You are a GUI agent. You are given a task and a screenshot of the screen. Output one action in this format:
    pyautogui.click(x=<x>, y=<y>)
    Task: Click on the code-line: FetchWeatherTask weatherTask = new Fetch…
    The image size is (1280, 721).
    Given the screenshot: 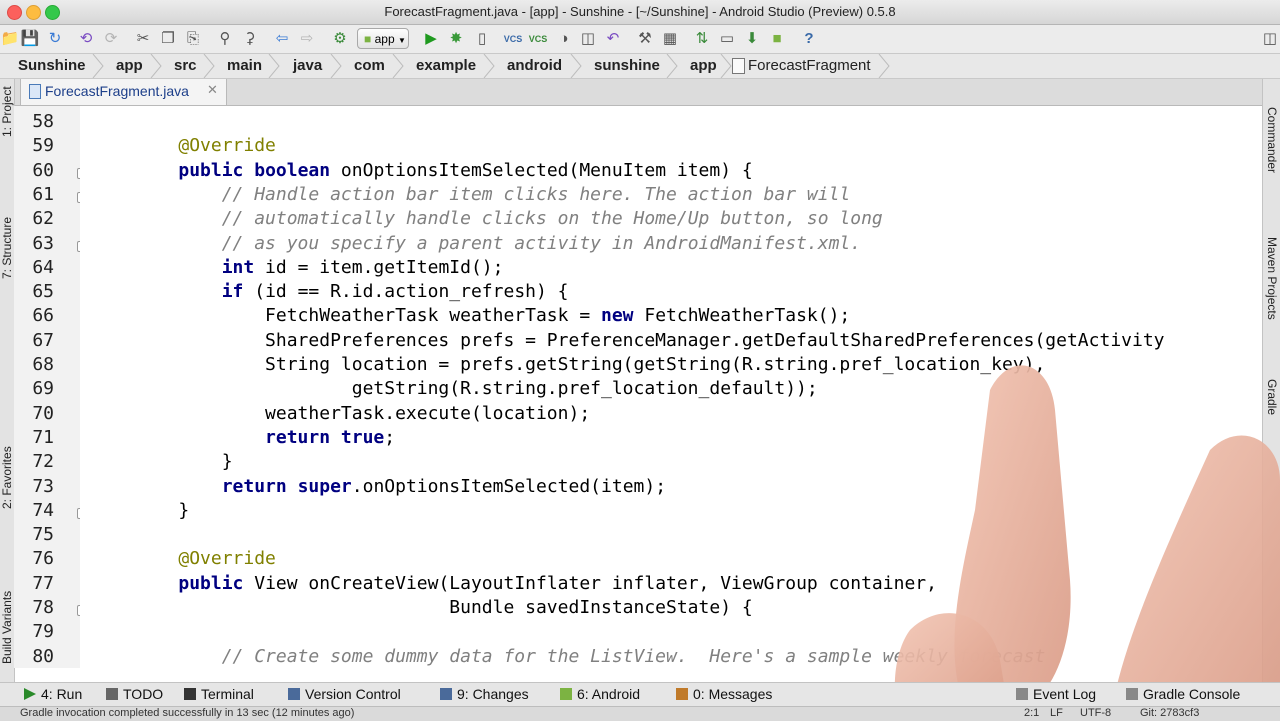 What is the action you would take?
    pyautogui.click(x=492, y=315)
    